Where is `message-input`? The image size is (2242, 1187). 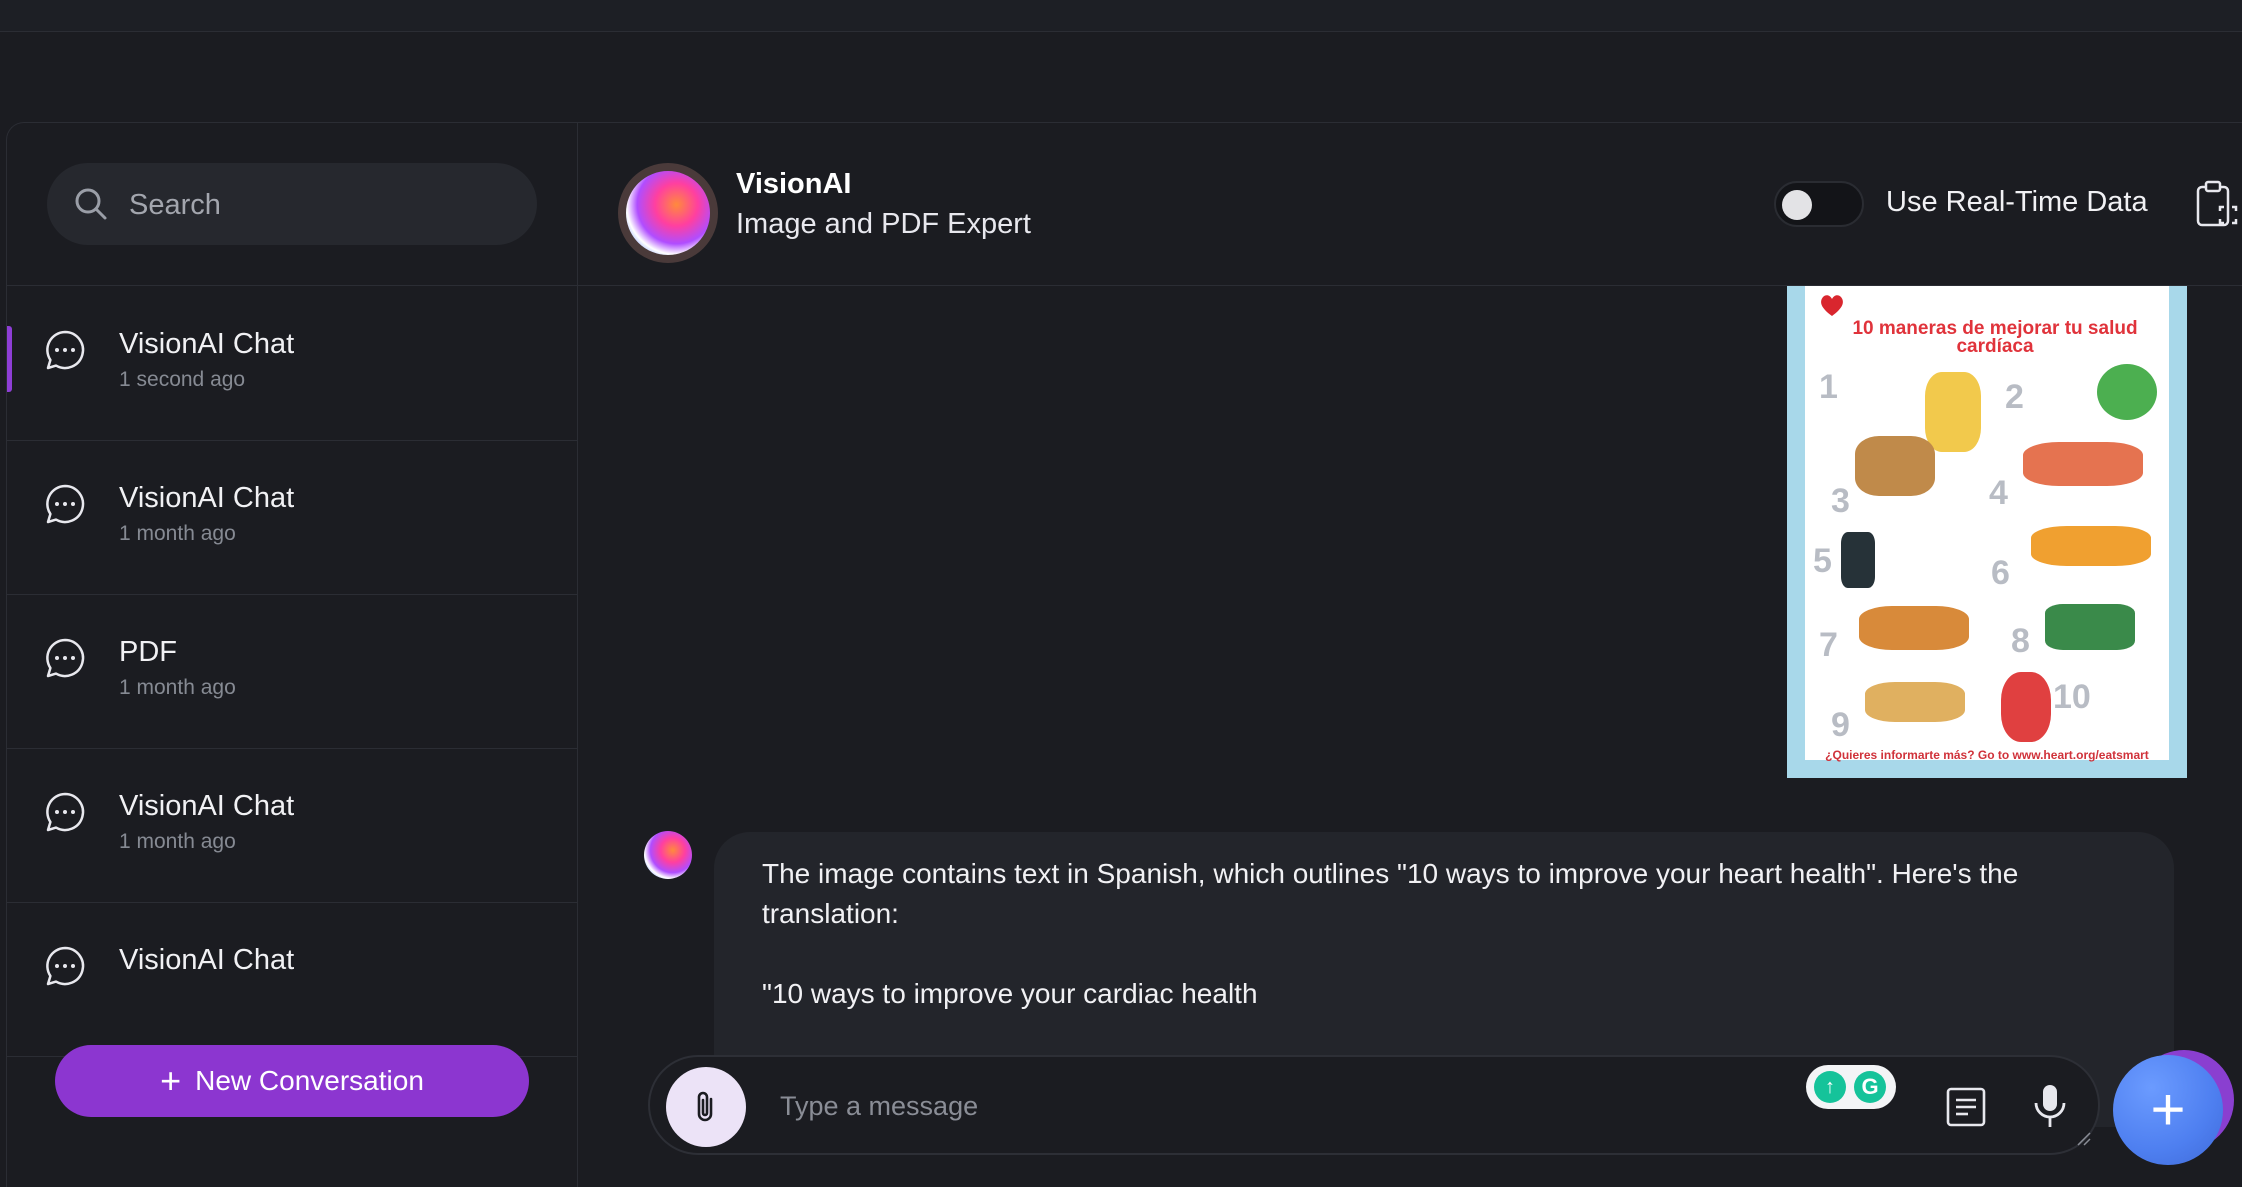
message-input is located at coordinates (1280, 1106).